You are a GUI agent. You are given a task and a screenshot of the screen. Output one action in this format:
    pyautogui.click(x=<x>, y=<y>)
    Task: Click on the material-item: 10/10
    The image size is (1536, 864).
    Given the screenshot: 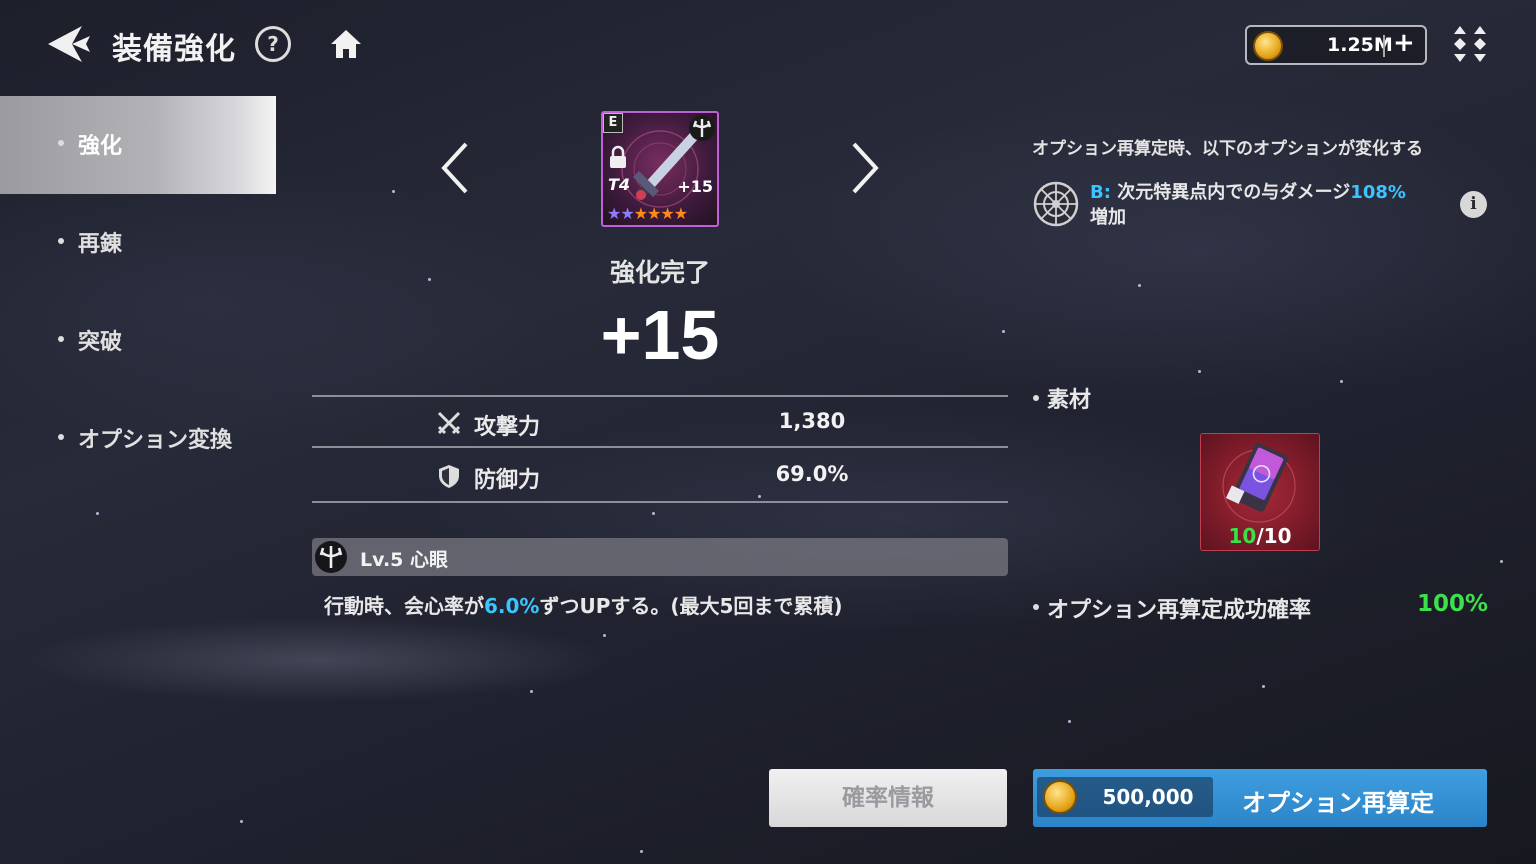 What is the action you would take?
    pyautogui.click(x=1260, y=492)
    